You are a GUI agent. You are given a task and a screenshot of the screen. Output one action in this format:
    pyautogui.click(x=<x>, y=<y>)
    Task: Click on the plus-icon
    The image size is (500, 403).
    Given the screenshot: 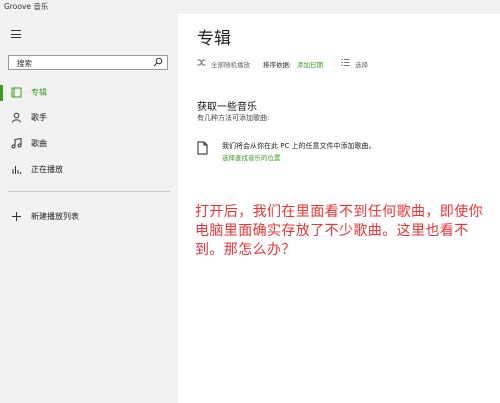 What is the action you would take?
    pyautogui.click(x=16, y=216)
    